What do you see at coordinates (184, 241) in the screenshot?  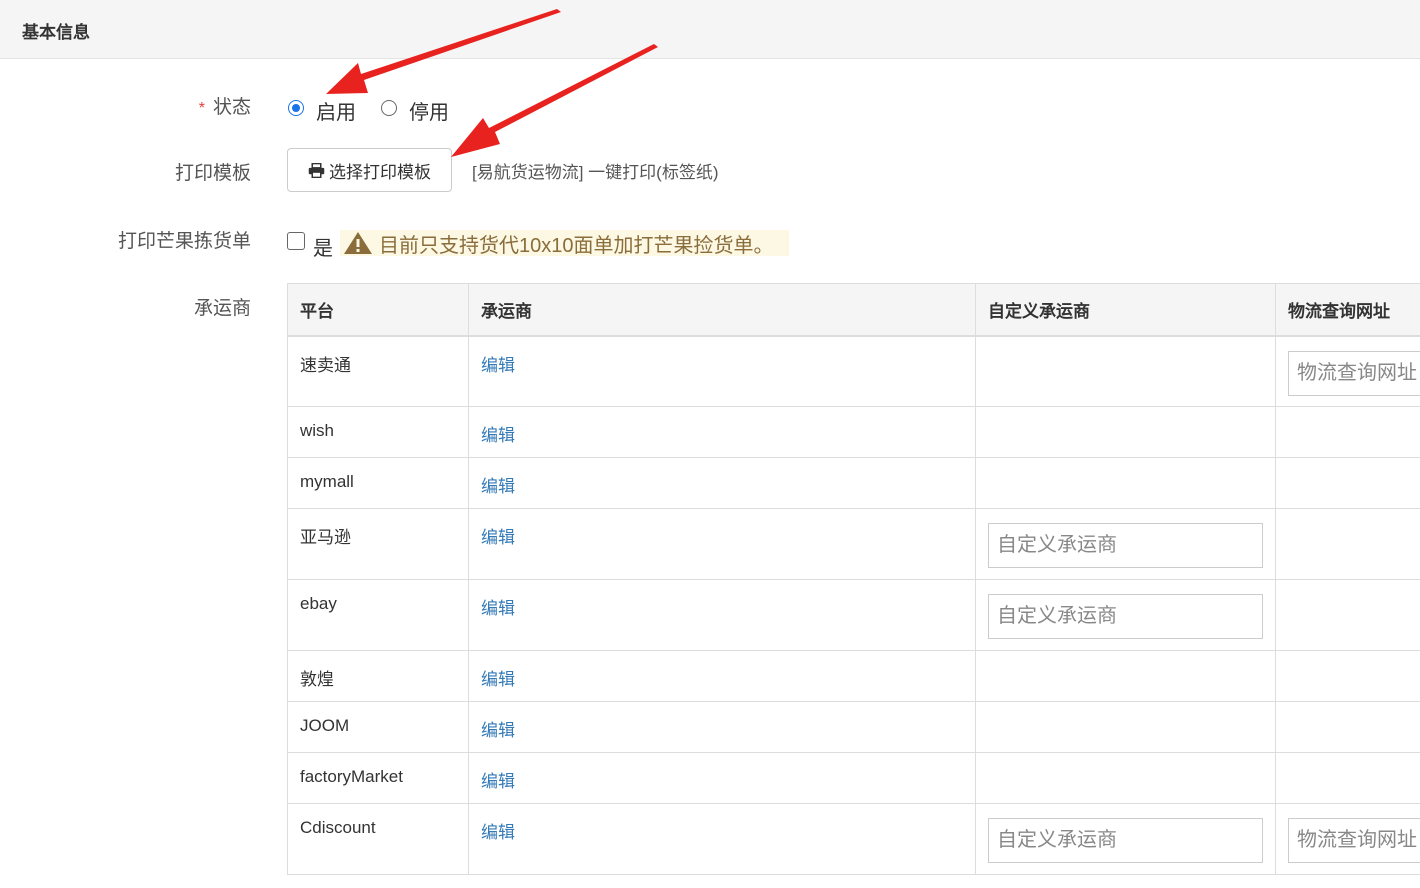 I see `mango-picklist-label: 打印芒果拣货单` at bounding box center [184, 241].